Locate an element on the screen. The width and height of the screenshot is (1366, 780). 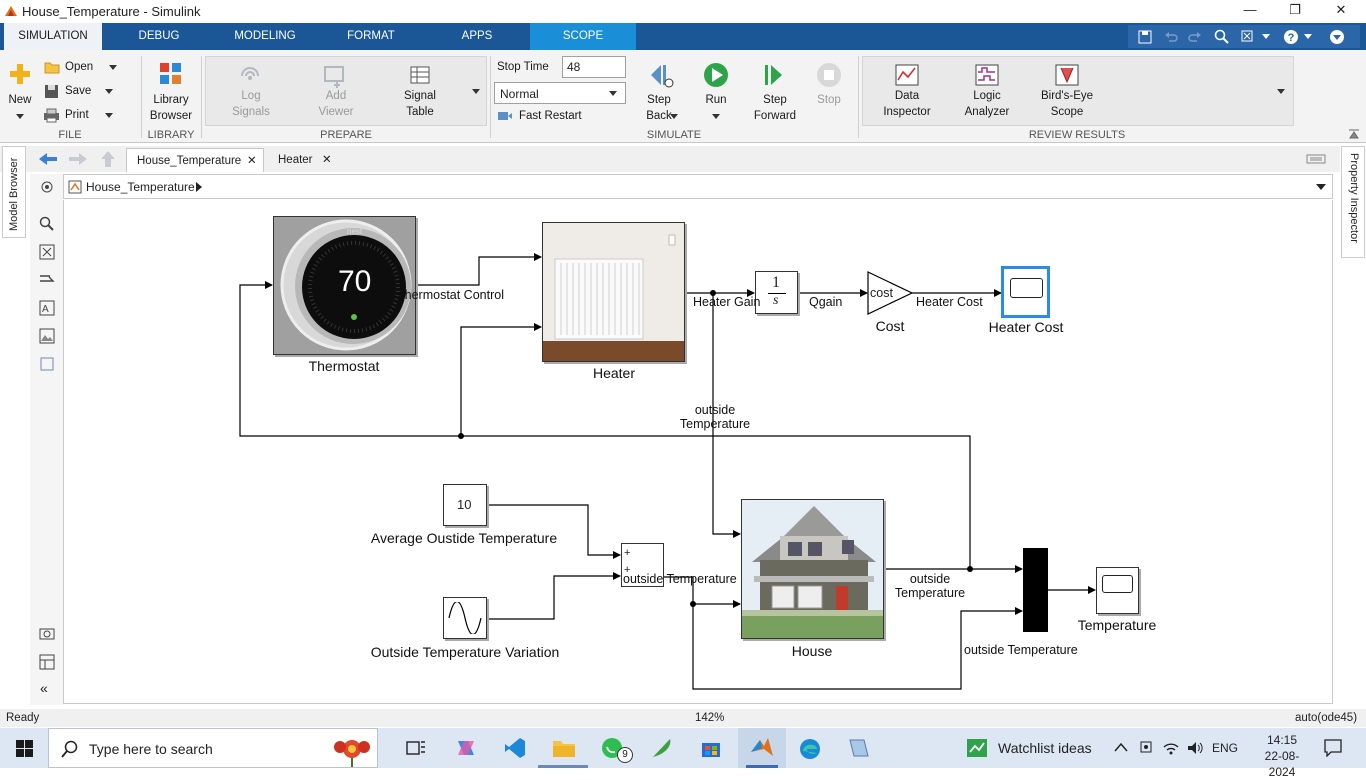
library-browser-button: Library Browser is located at coordinates (171, 108).